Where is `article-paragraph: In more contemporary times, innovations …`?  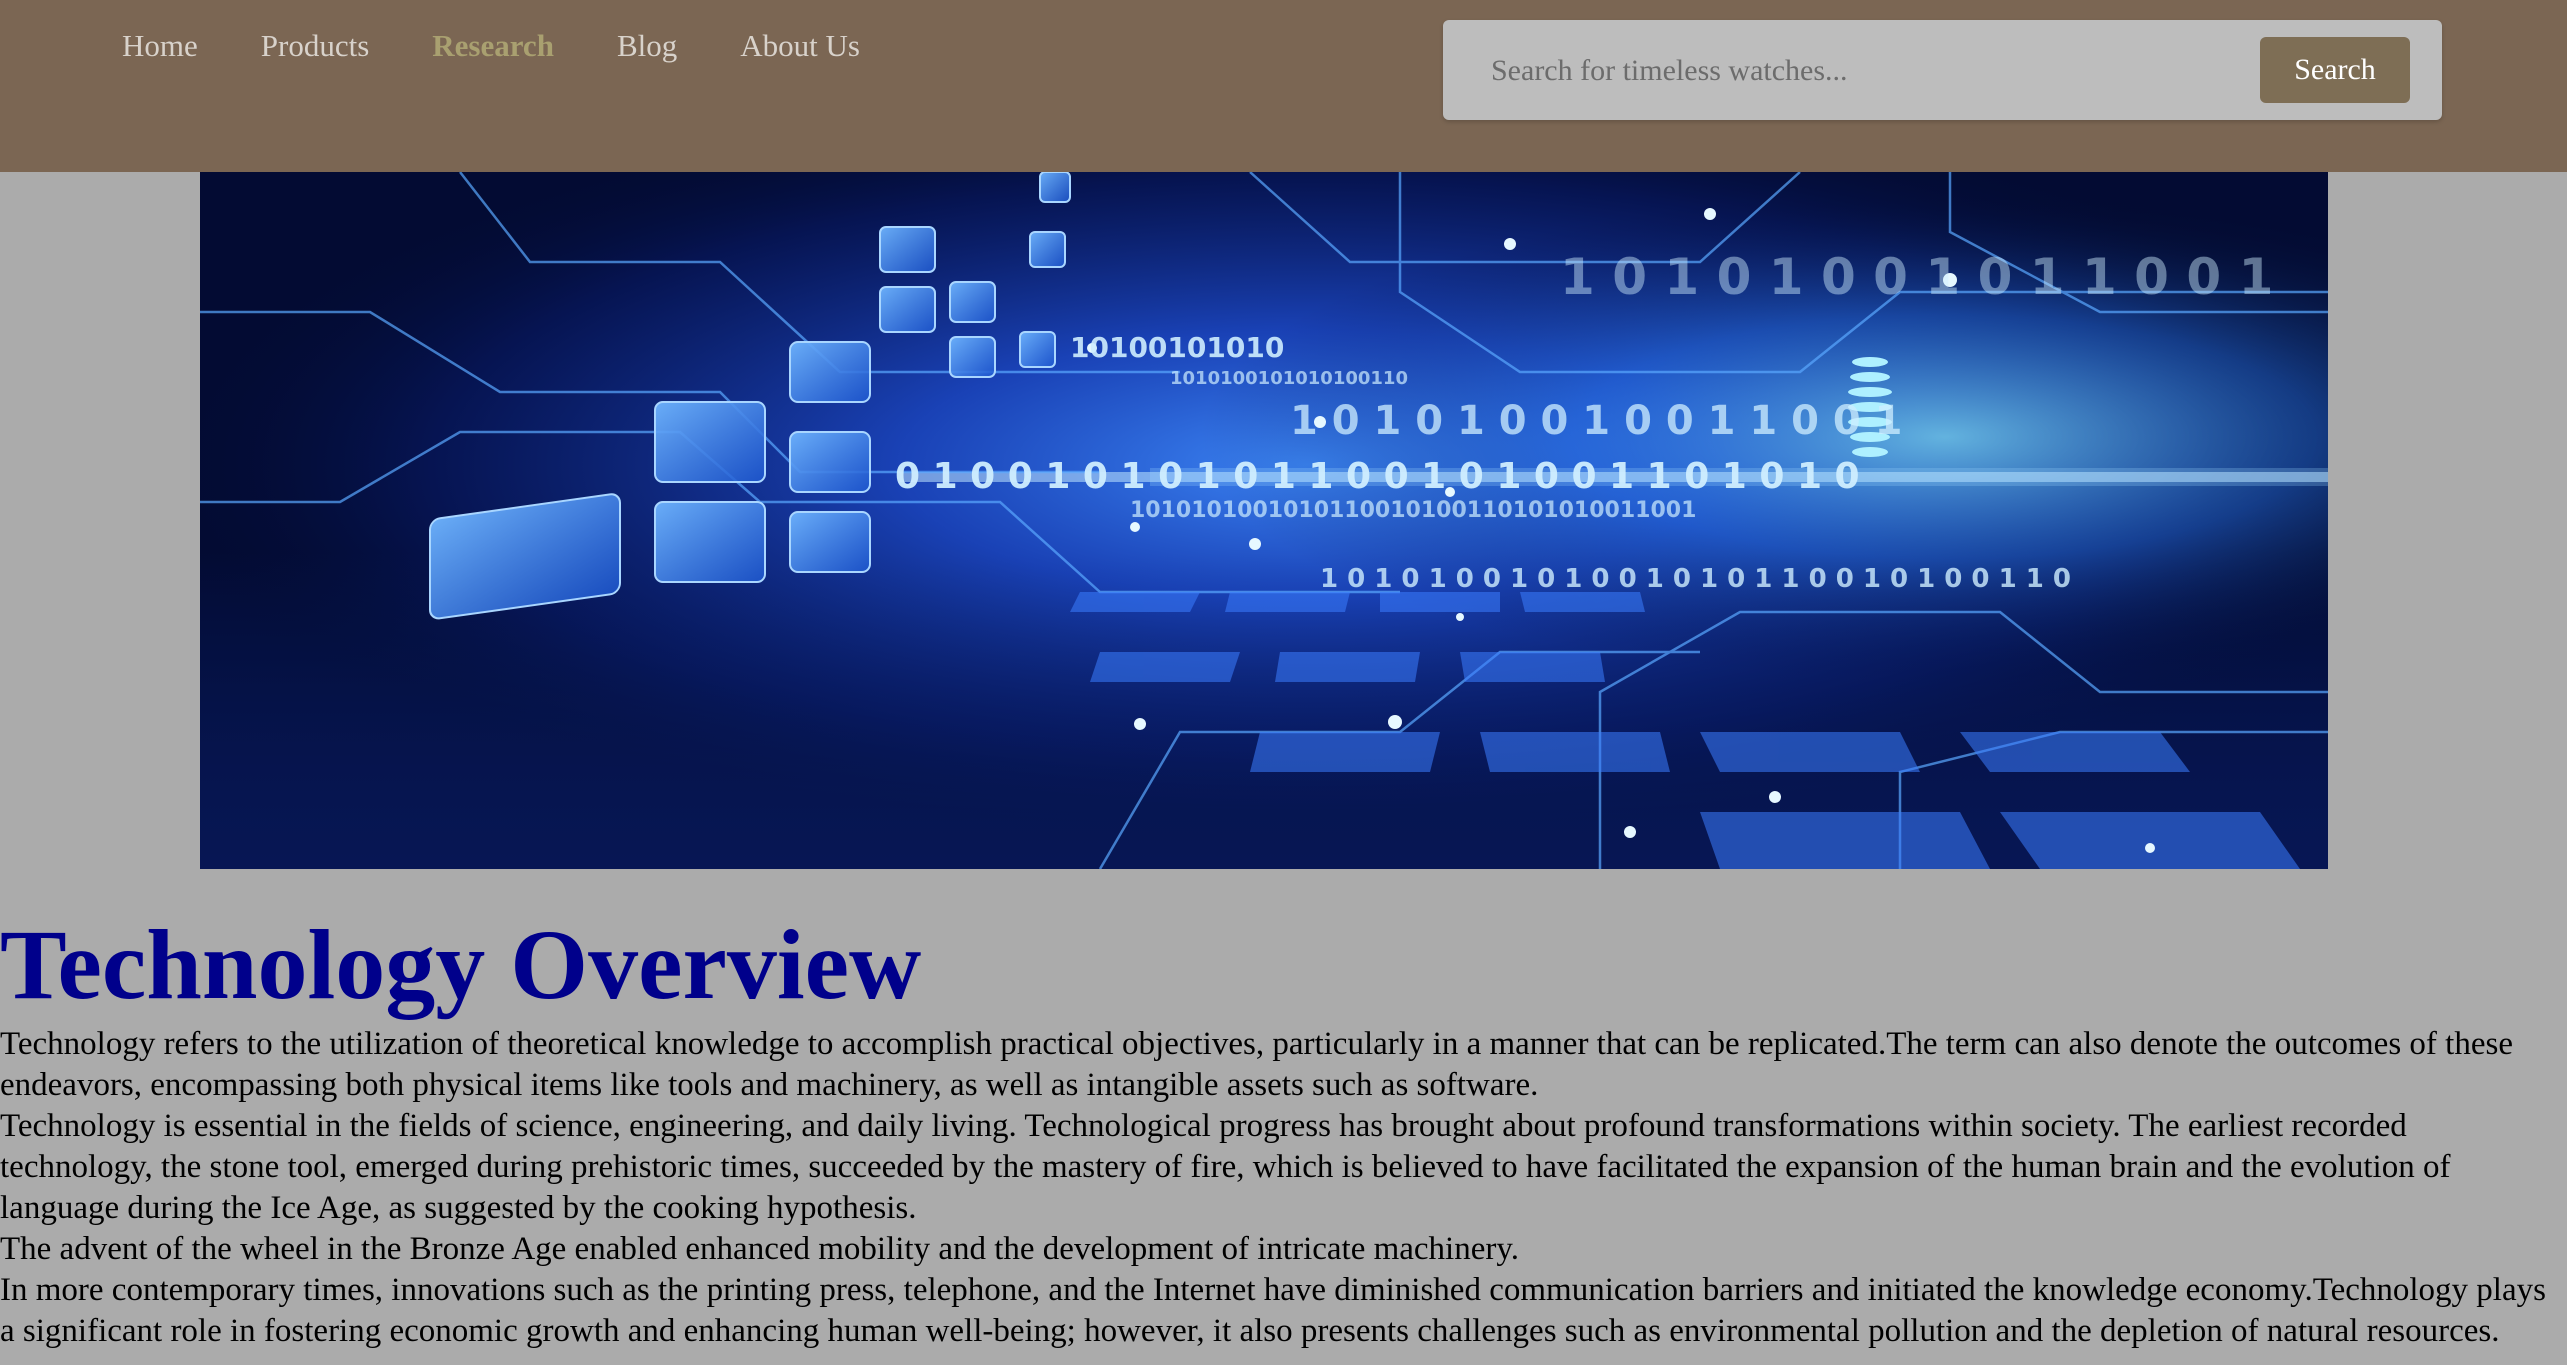 article-paragraph: In more contemporary times, innovations … is located at coordinates (1273, 1310).